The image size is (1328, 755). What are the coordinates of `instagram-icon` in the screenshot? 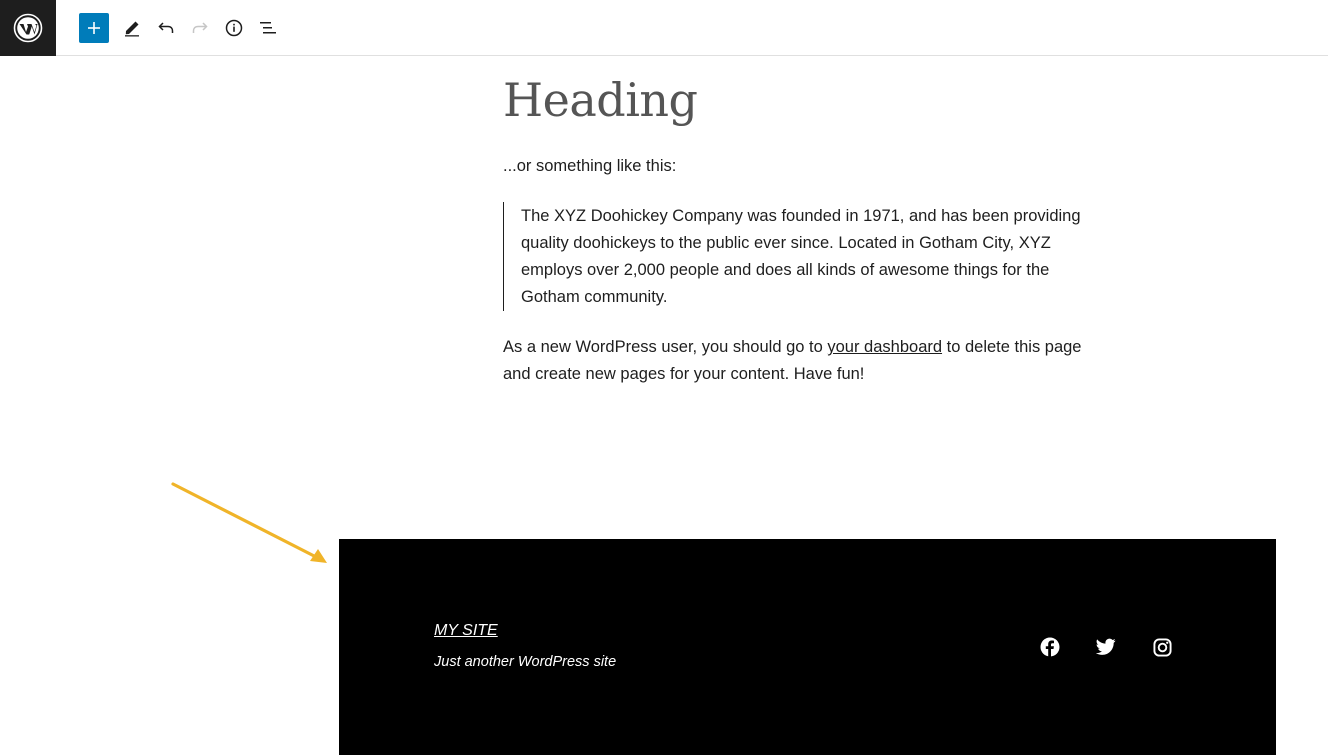 It's located at (1162, 647).